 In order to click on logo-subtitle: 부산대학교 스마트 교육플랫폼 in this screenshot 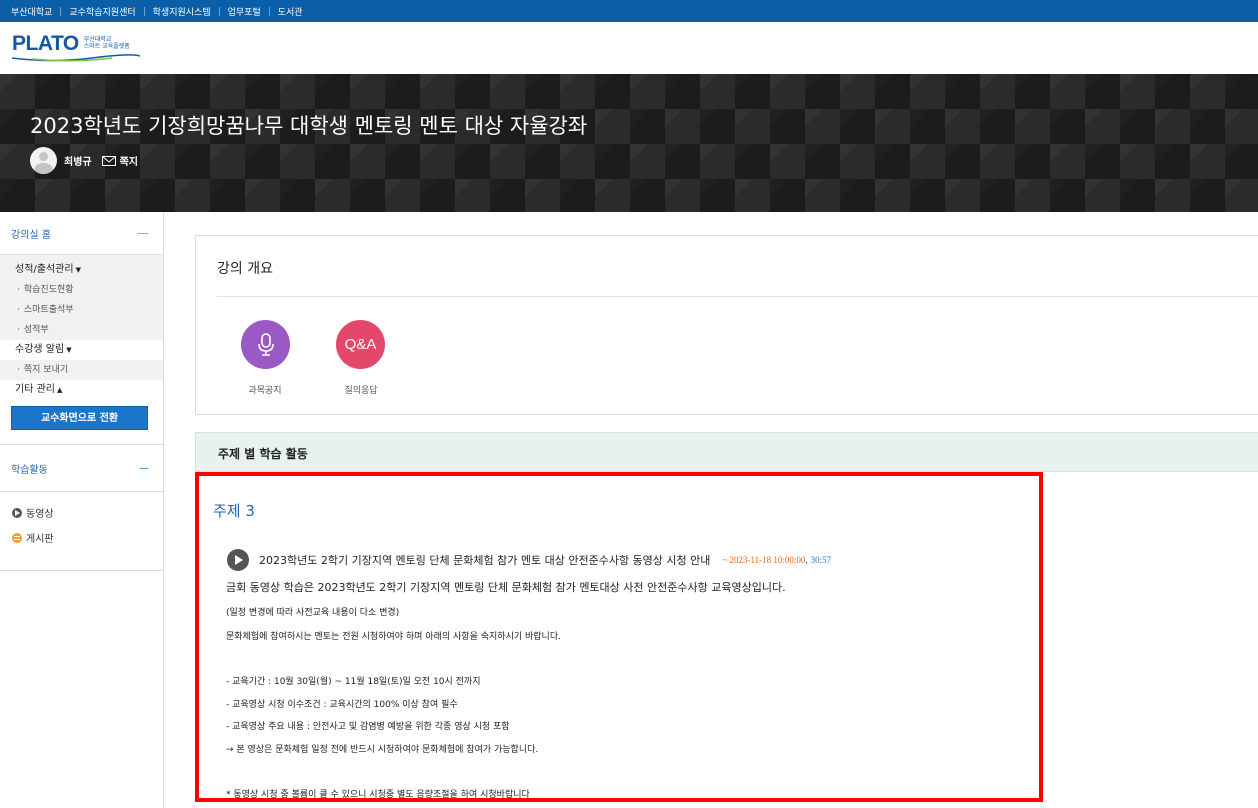, I will do `click(107, 43)`.